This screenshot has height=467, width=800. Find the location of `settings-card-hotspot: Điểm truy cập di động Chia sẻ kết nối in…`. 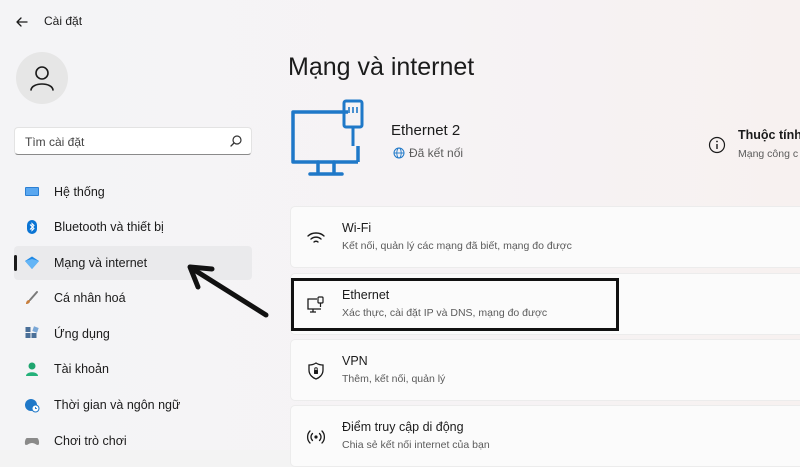

settings-card-hotspot: Điểm truy cập di động Chia sẻ kết nối in… is located at coordinates (545, 436).